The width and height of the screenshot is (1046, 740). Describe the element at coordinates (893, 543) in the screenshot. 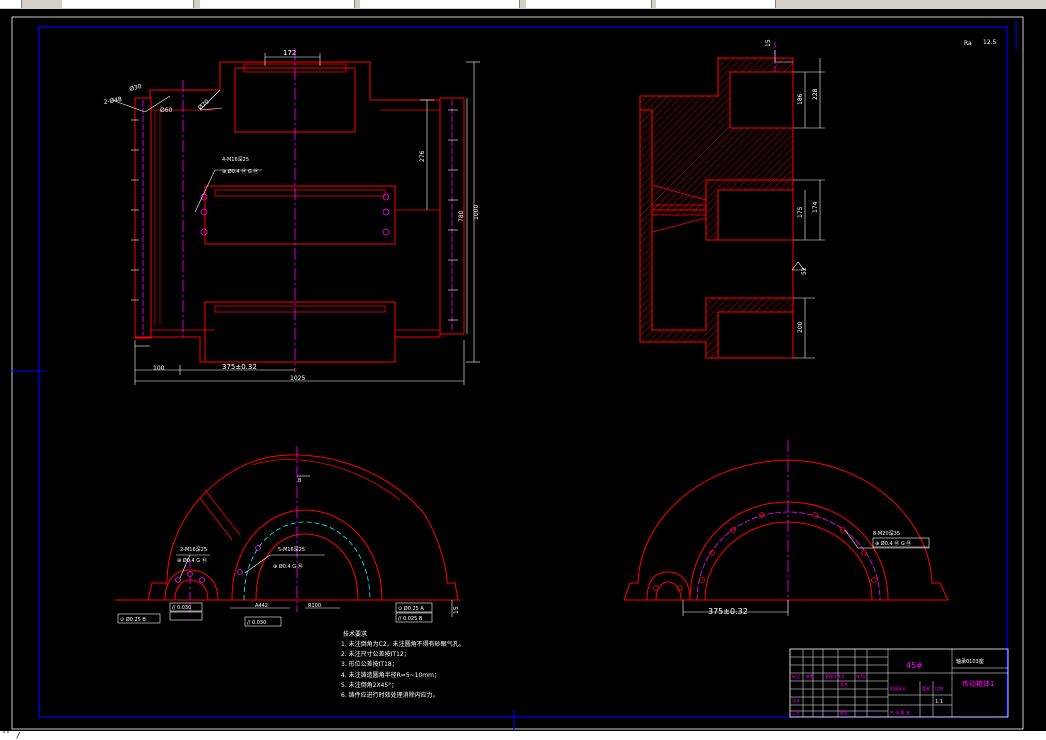

I see `callout-front-right-tolerance: ⊕ Ø0.4 Ⓜ G Ⓜ` at that location.